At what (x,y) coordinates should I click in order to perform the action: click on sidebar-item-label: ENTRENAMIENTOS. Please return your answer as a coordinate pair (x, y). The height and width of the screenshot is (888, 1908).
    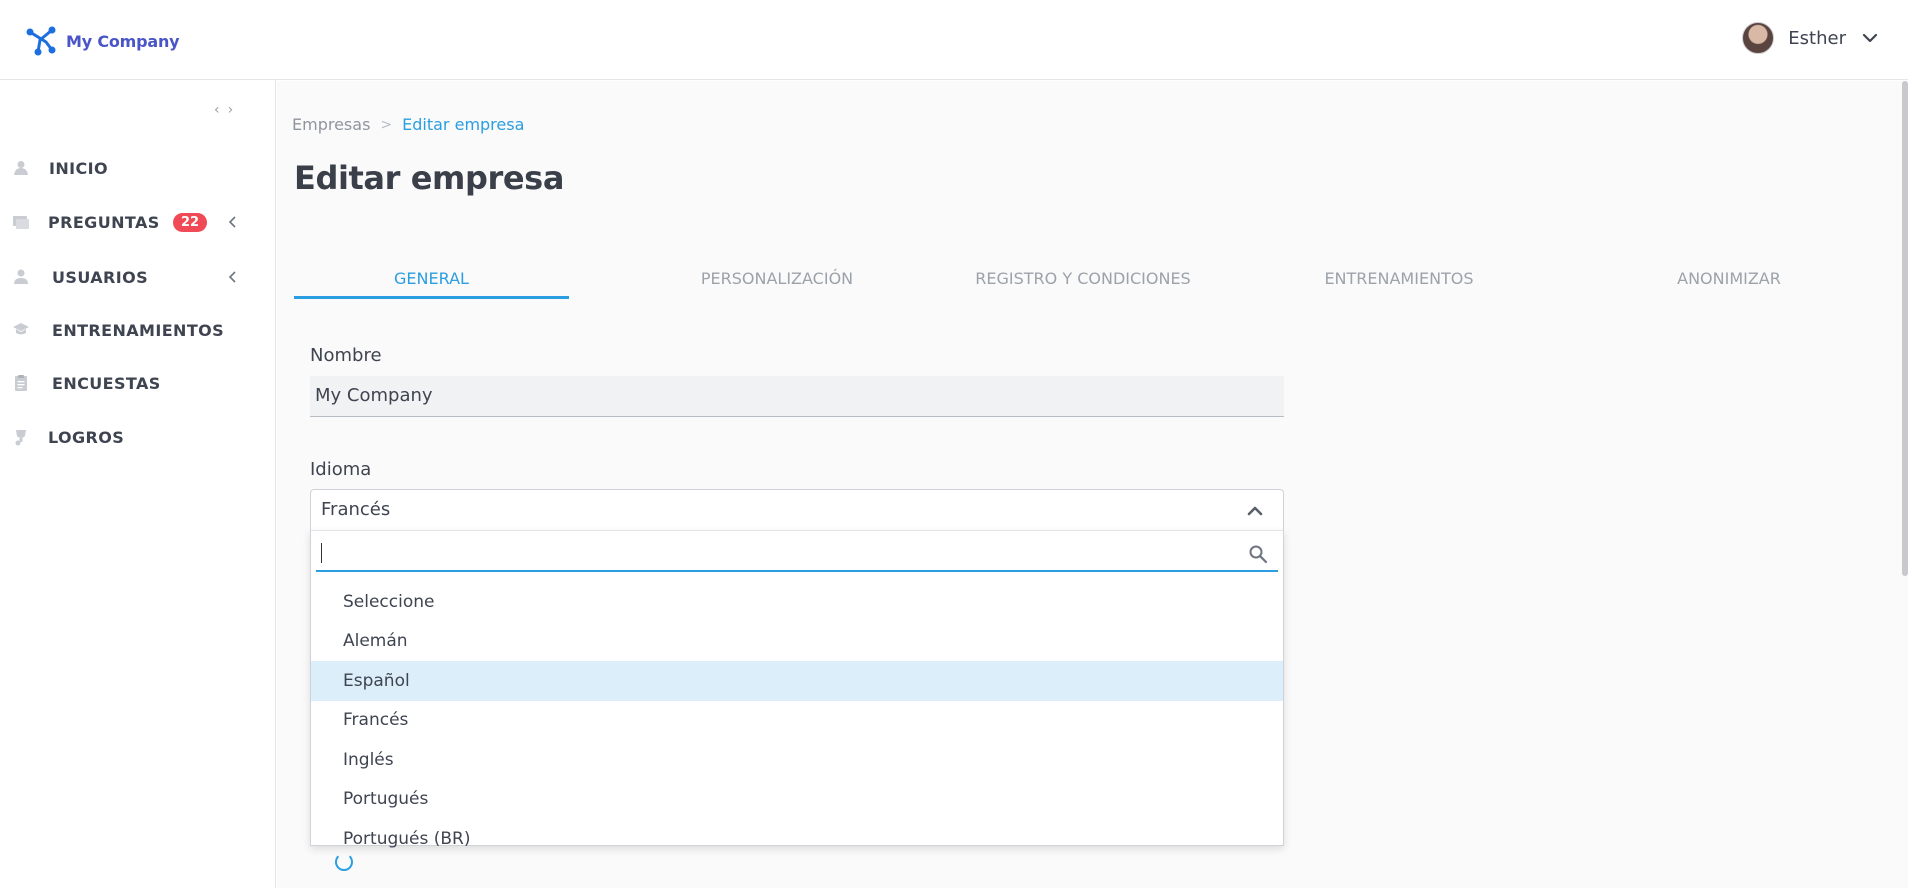
    Looking at the image, I should click on (138, 330).